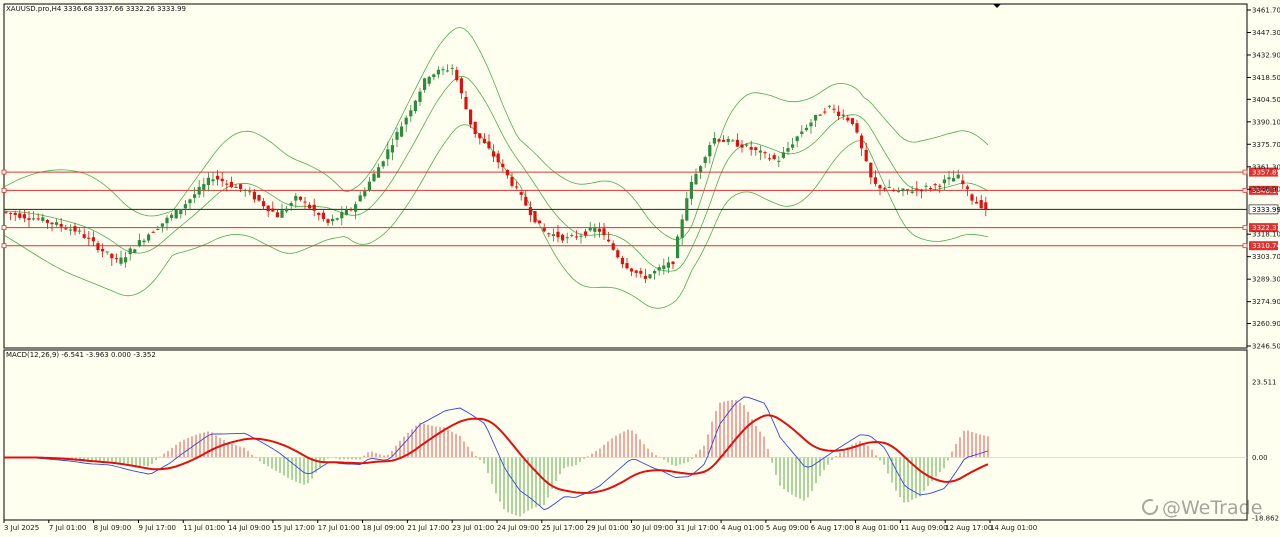 The width and height of the screenshot is (1280, 537). I want to click on price-tick-label: 3404.50, so click(1266, 100).